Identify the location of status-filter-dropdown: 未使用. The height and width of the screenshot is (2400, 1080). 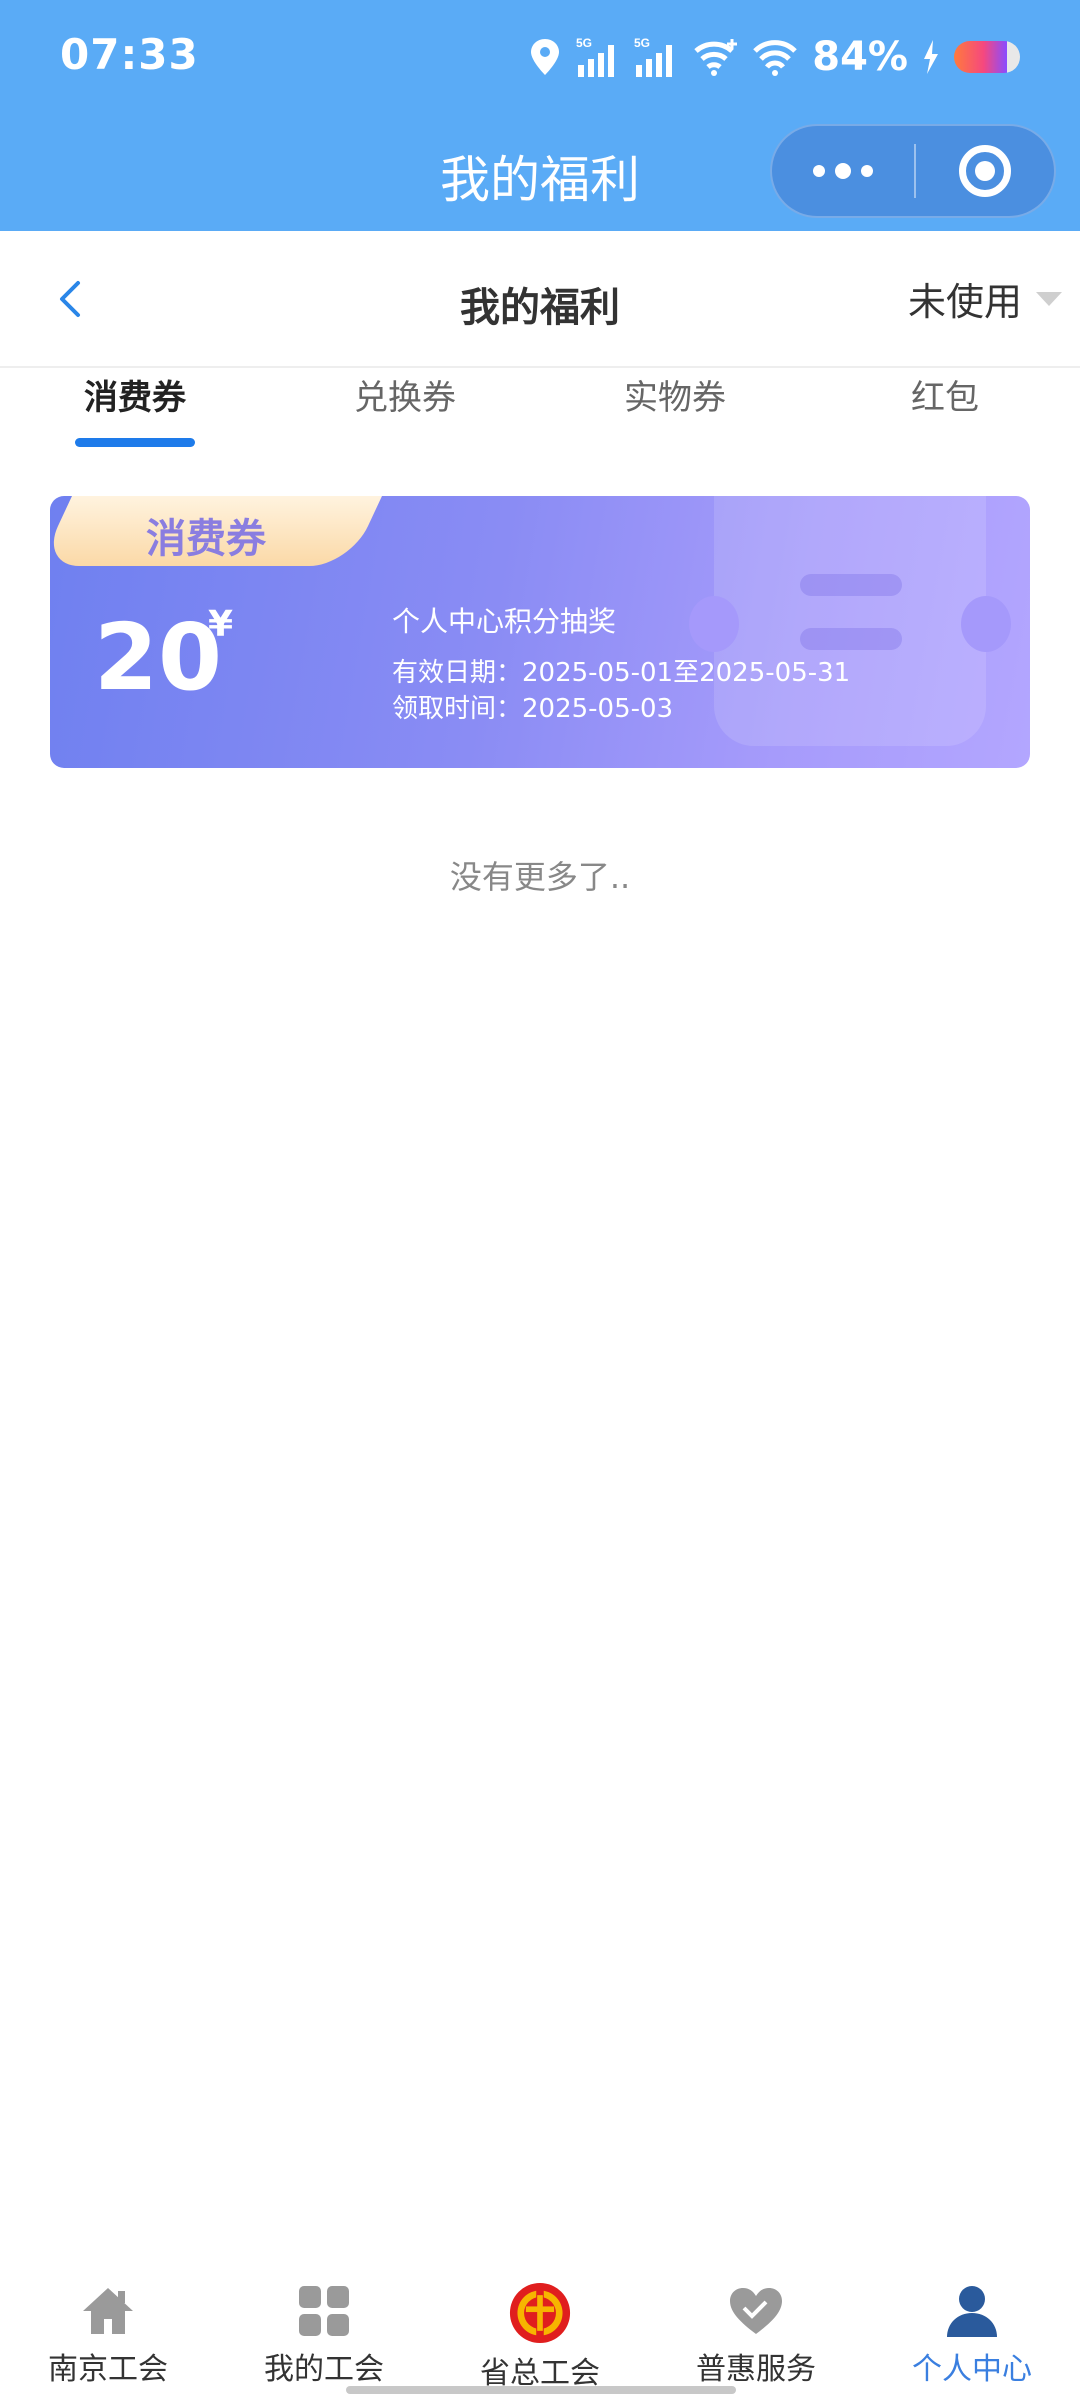
(985, 298).